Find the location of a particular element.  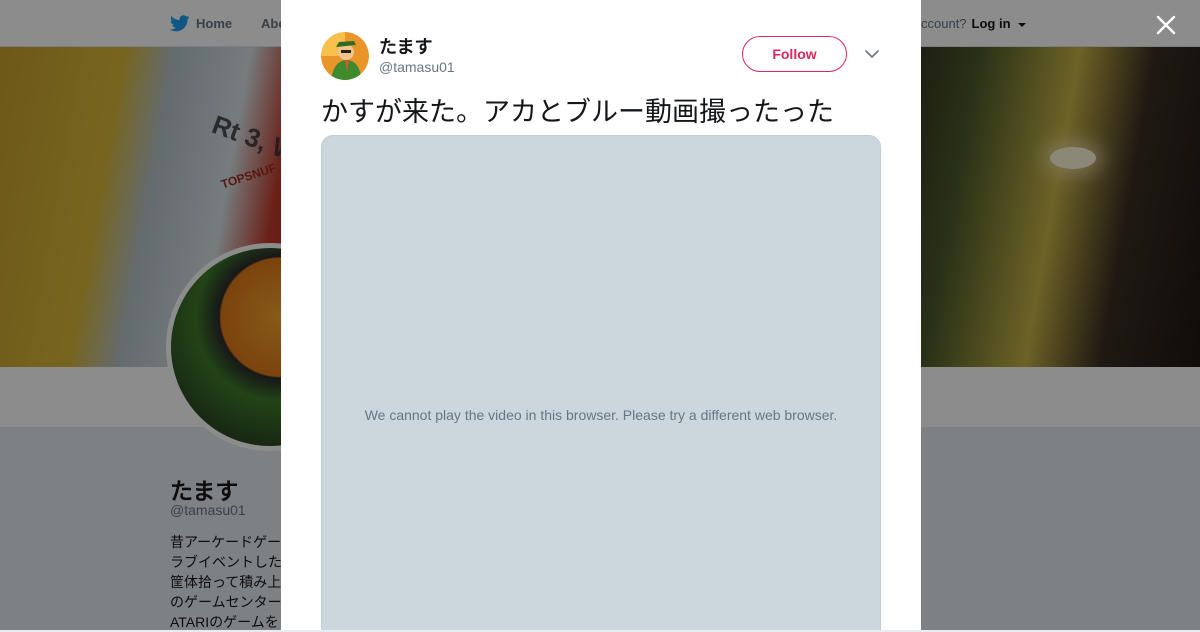

author-name: たます is located at coordinates (405, 46).